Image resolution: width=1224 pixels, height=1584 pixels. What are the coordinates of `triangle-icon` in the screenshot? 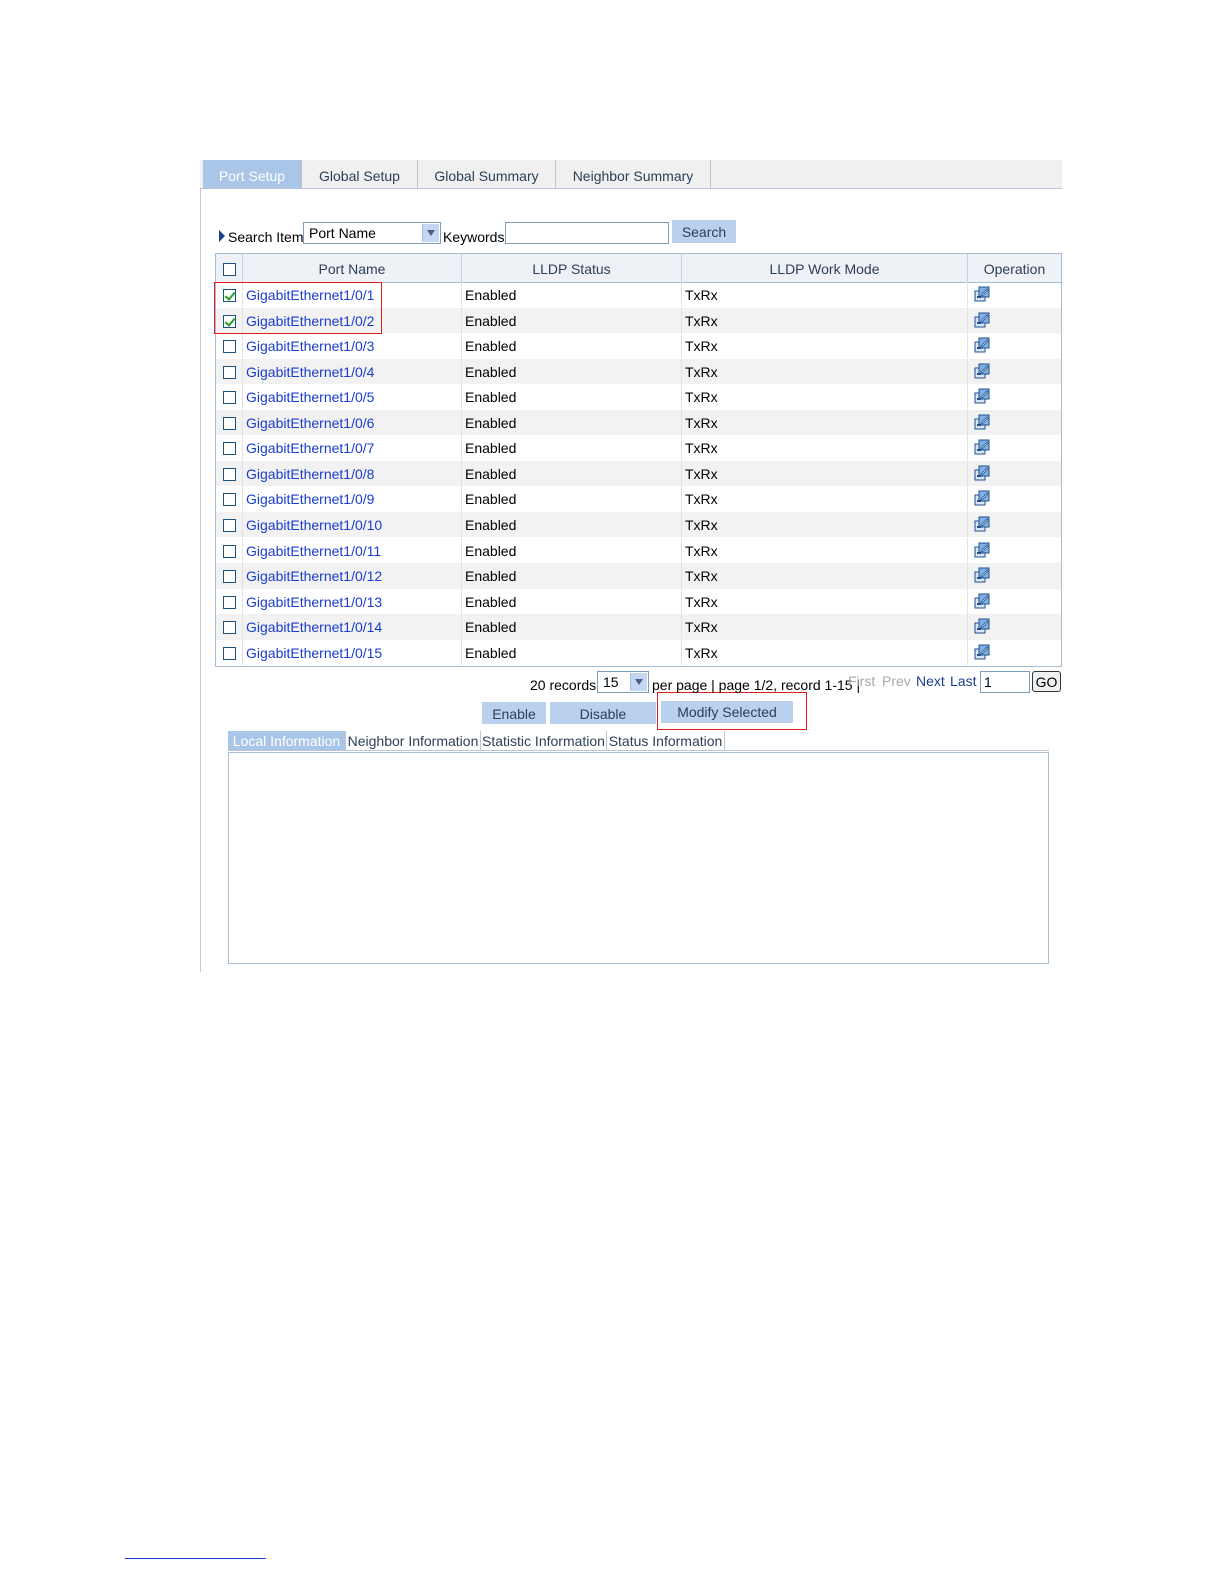 It's located at (222, 236).